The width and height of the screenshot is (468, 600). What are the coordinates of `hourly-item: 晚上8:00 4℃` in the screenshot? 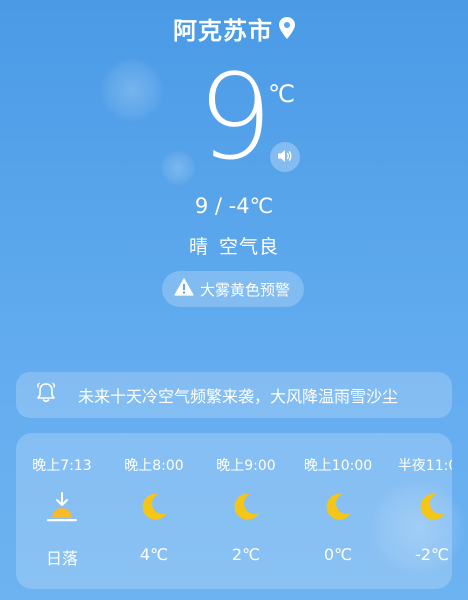 It's located at (154, 511).